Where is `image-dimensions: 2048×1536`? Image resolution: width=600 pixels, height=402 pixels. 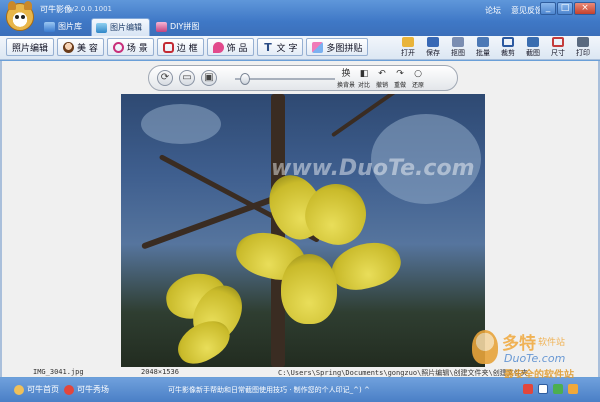
image-dimensions: 2048×1536 is located at coordinates (160, 372).